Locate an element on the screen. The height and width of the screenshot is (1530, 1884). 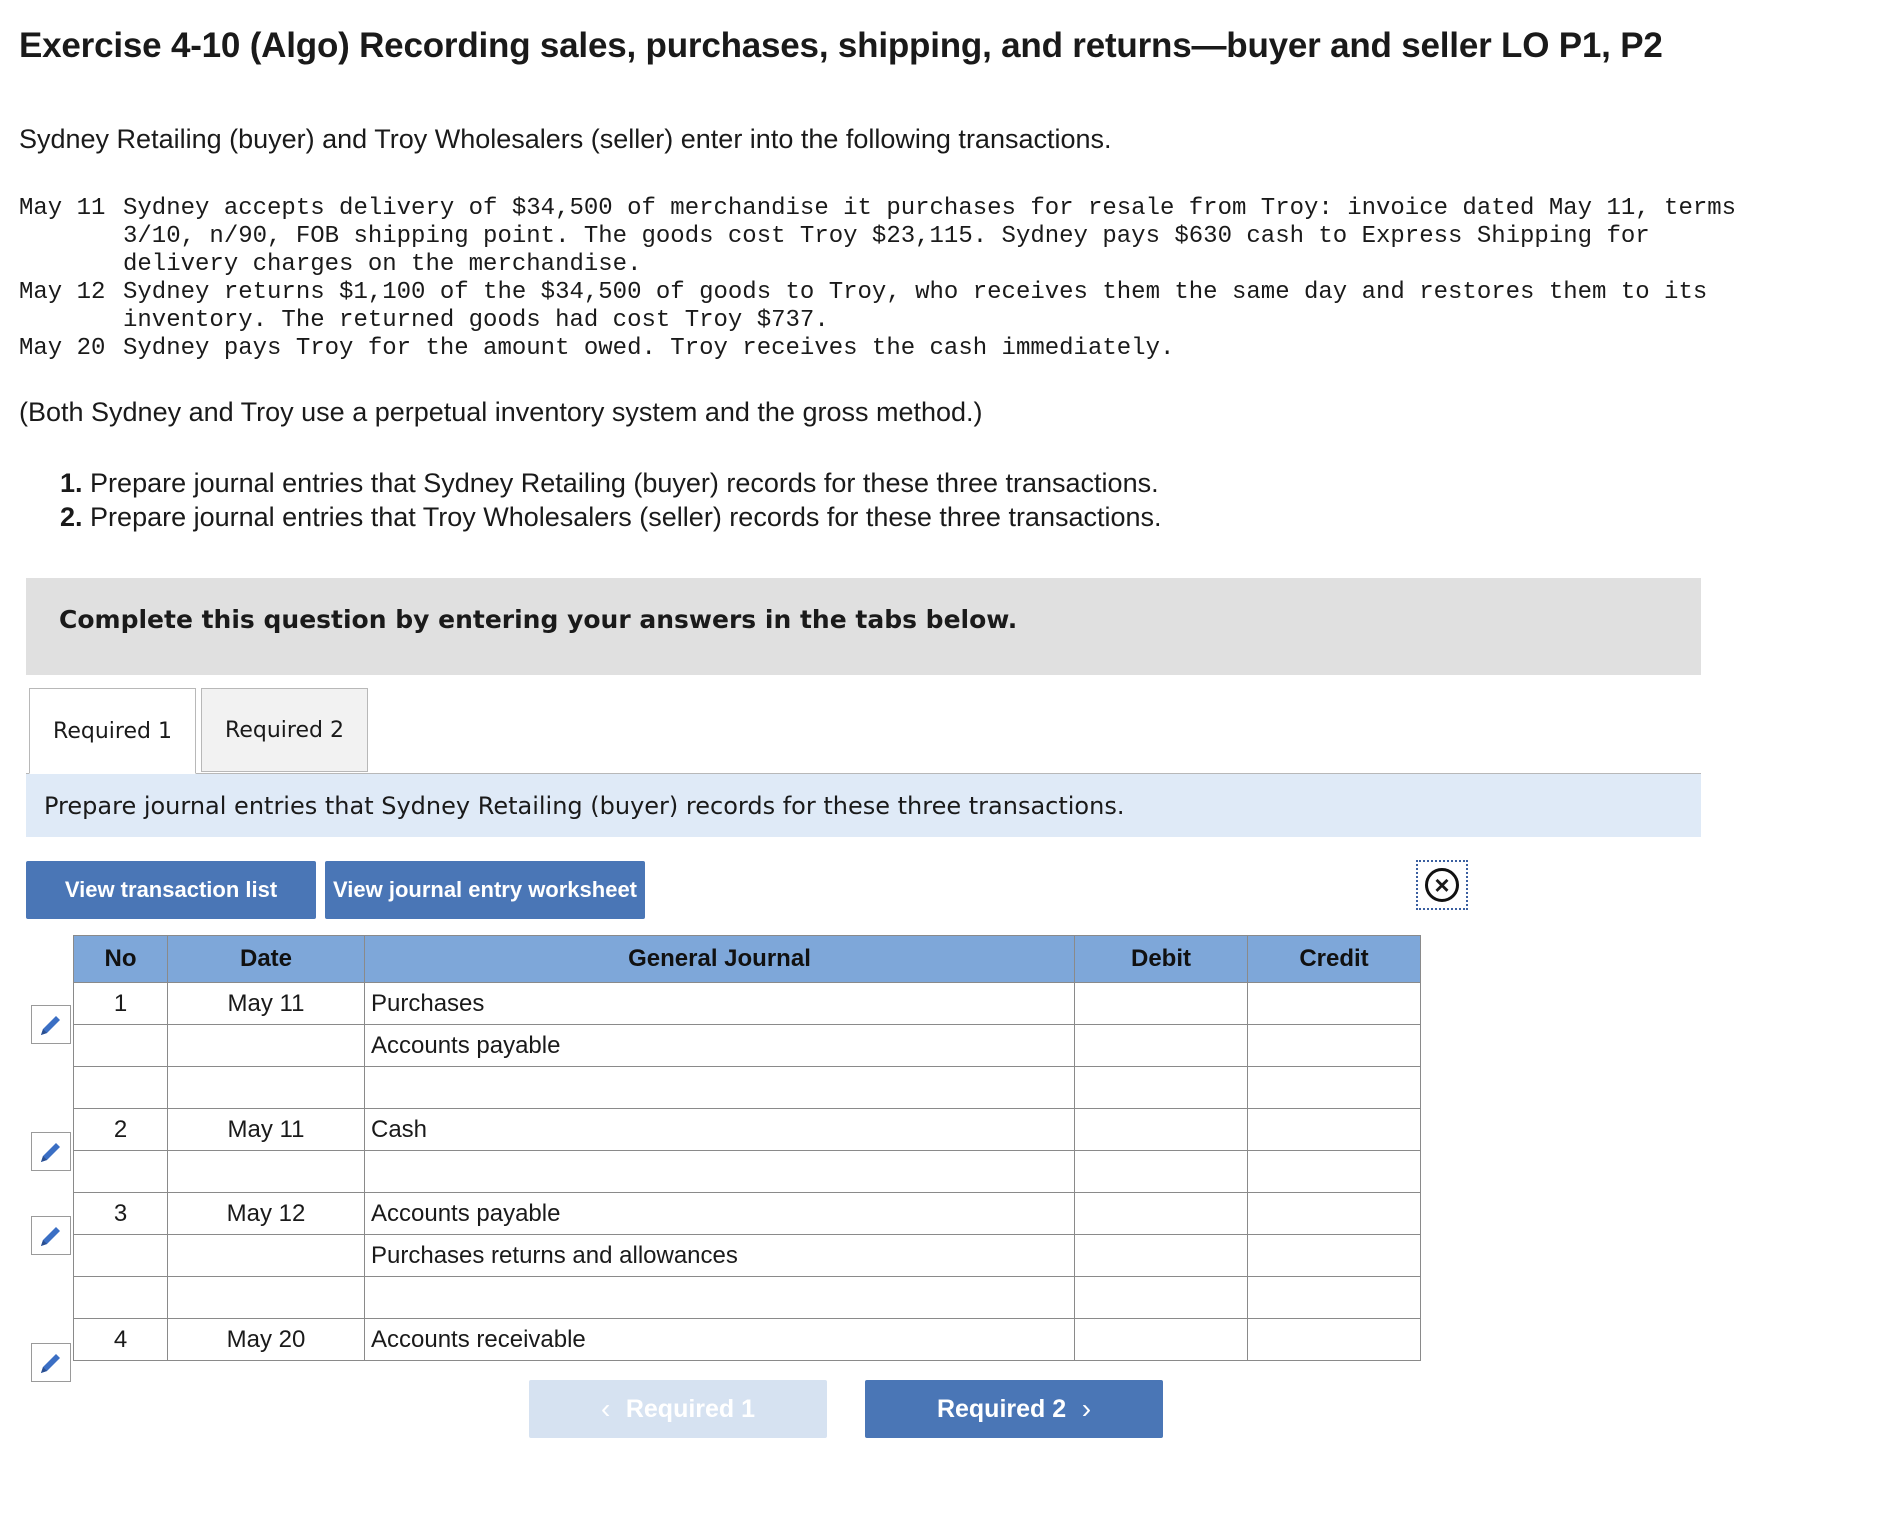
transaction-date: May 12 is located at coordinates (62, 292).